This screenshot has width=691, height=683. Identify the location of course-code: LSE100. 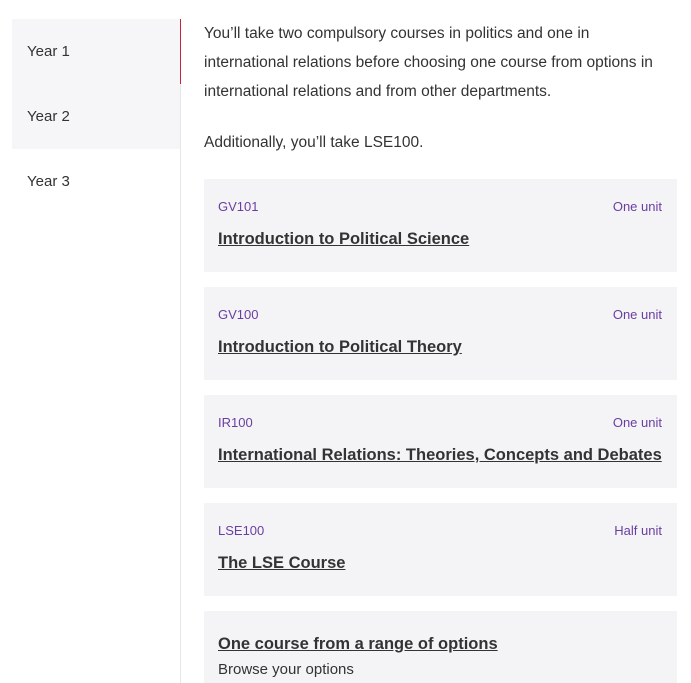
(241, 530).